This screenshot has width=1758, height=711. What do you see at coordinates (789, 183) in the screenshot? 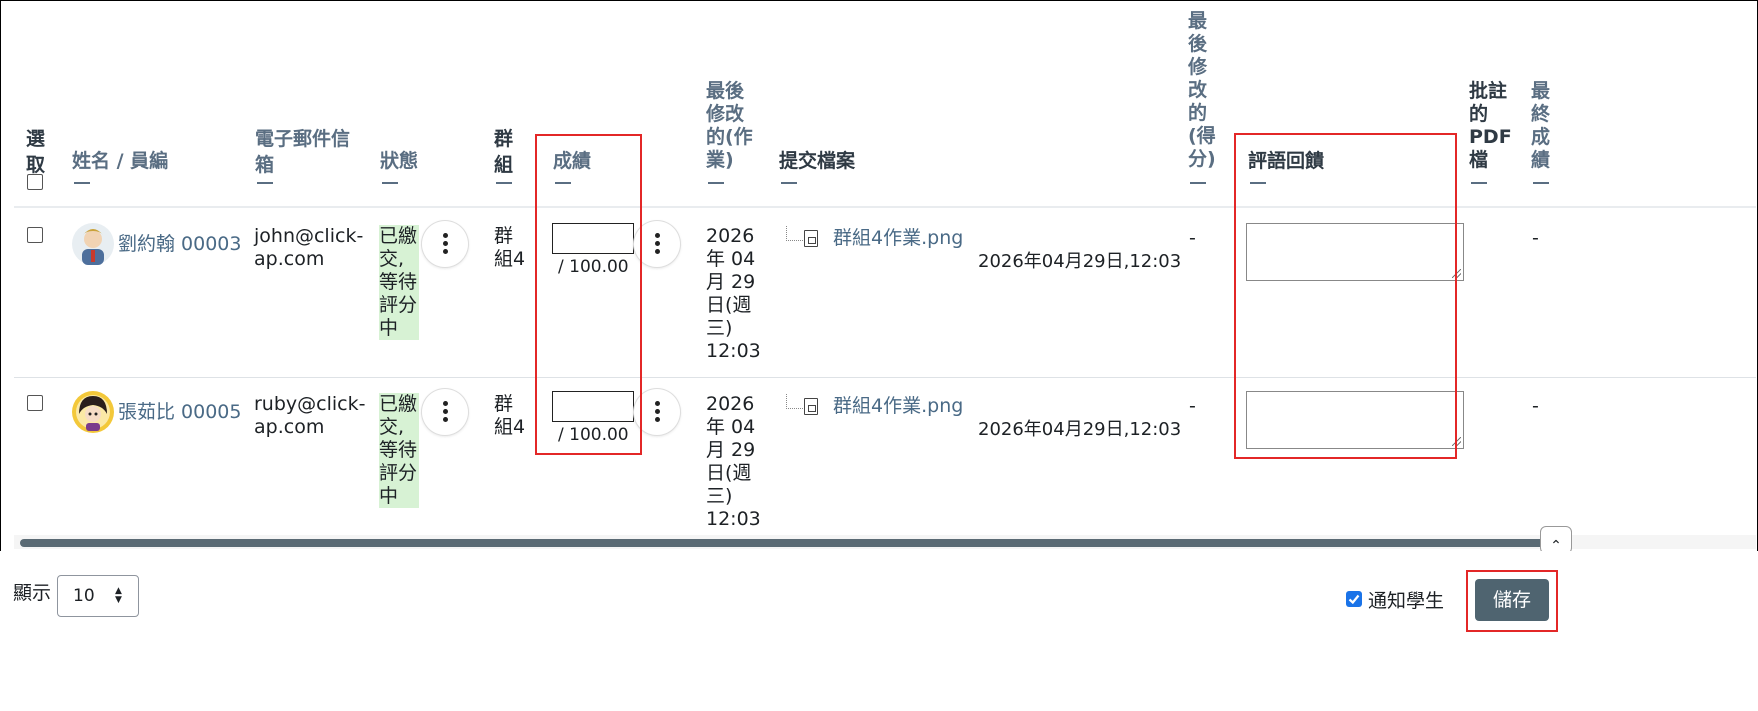
I see `header-files-collapse` at bounding box center [789, 183].